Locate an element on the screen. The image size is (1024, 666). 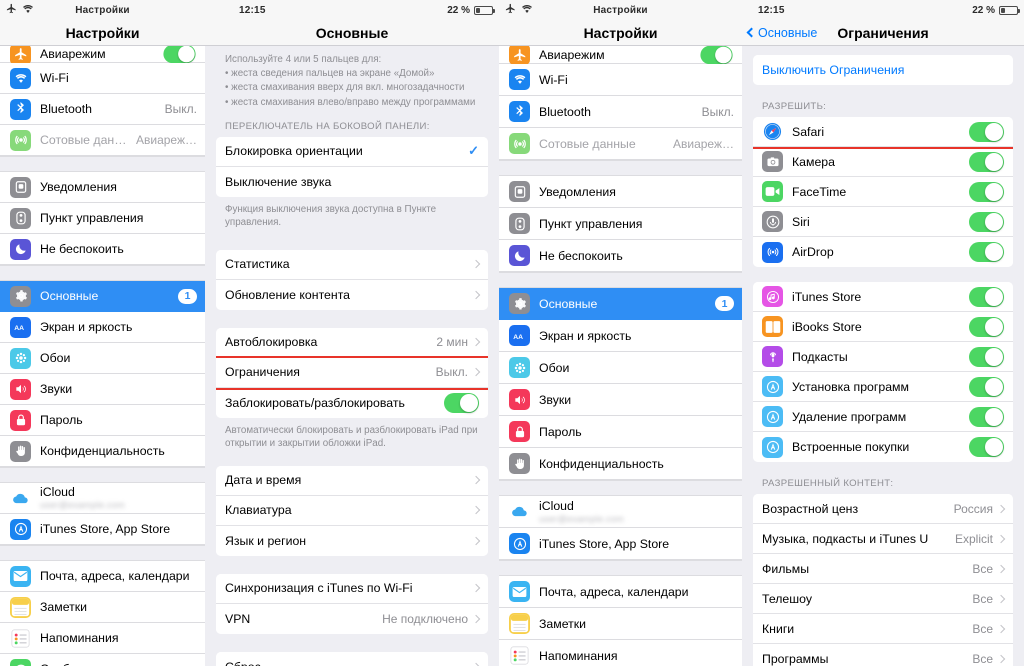
restriction-row-itunes-store: iTunes Store is located at coordinates (883, 297).